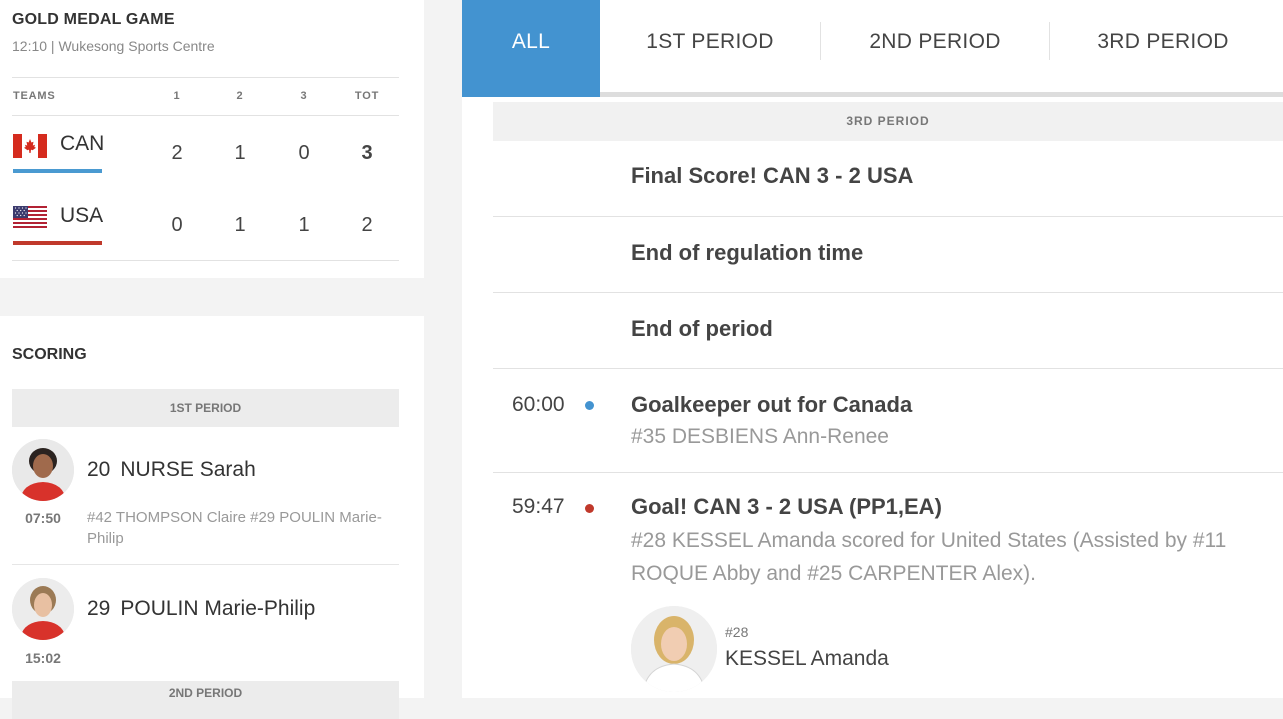 The height and width of the screenshot is (719, 1283). Describe the element at coordinates (772, 175) in the screenshot. I see `event-title: Final Score! CAN 3 - 2 USA` at that location.